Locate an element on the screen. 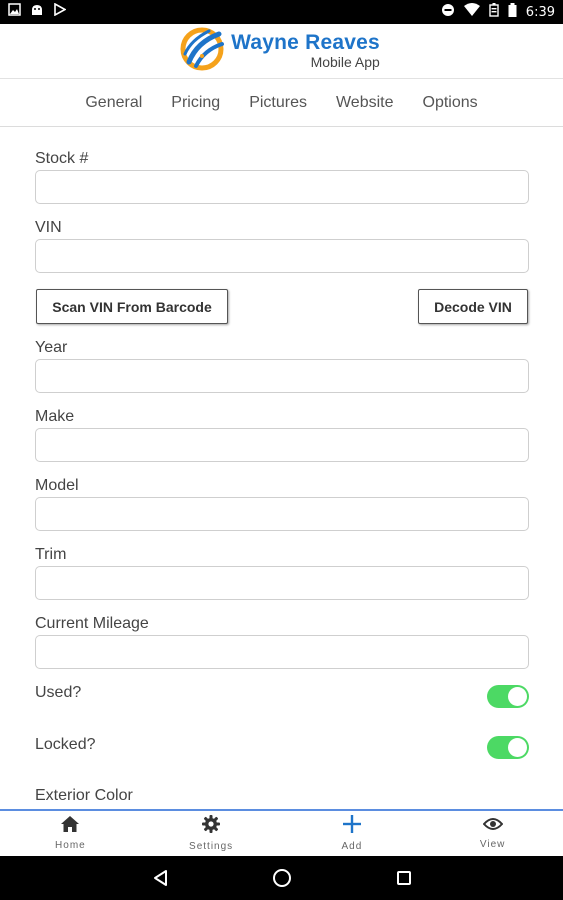  back-icon is located at coordinates (160, 878).